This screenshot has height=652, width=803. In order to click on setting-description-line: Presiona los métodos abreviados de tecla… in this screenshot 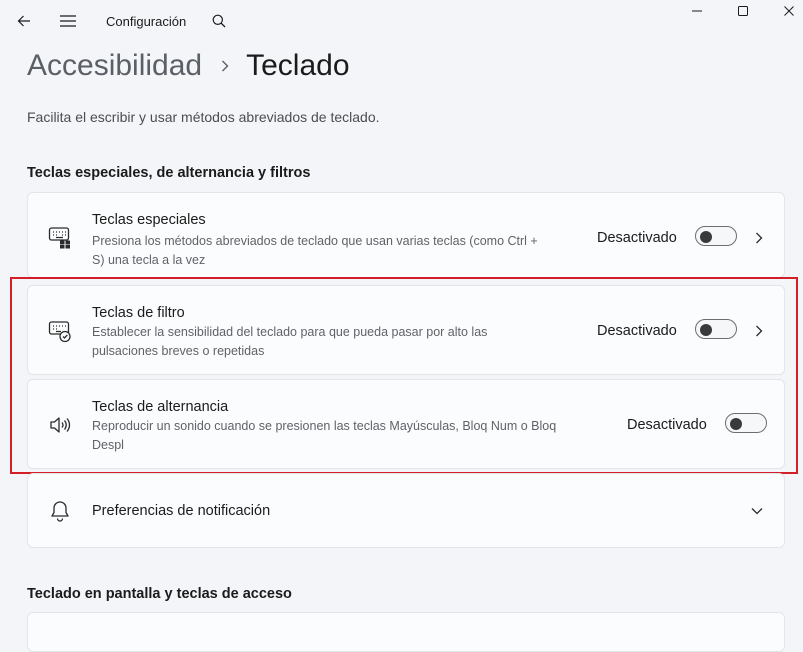, I will do `click(315, 241)`.